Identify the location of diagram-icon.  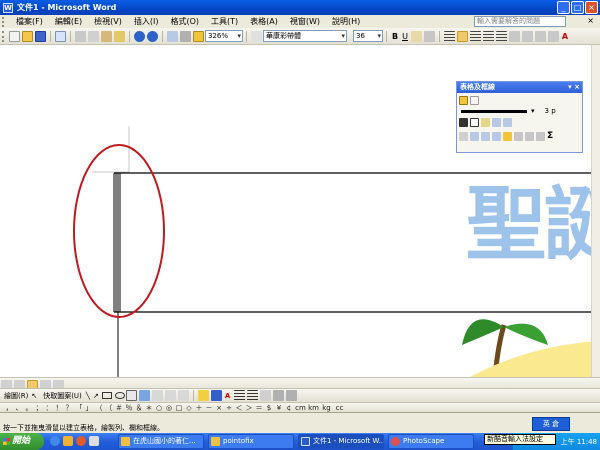
(157, 395).